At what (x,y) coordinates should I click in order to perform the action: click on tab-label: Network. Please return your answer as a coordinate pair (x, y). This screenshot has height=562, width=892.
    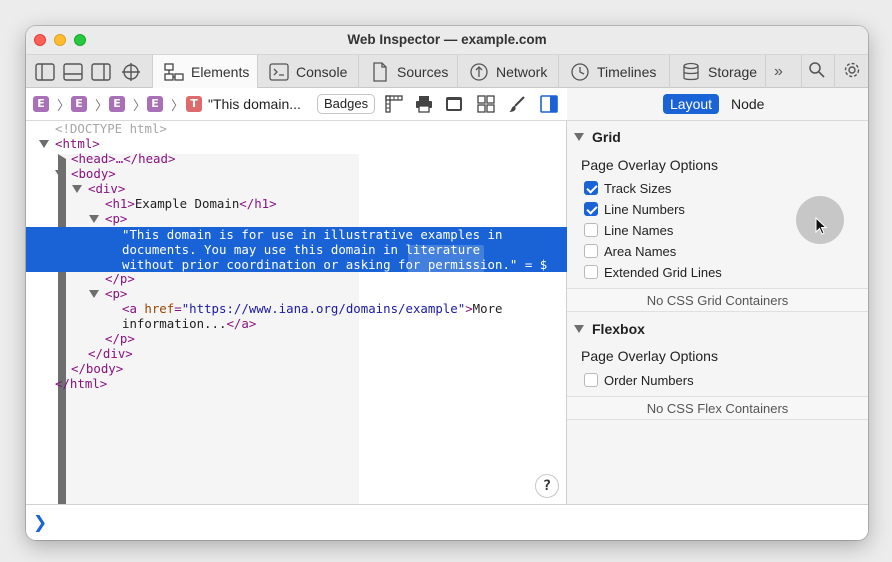
    Looking at the image, I should click on (522, 71).